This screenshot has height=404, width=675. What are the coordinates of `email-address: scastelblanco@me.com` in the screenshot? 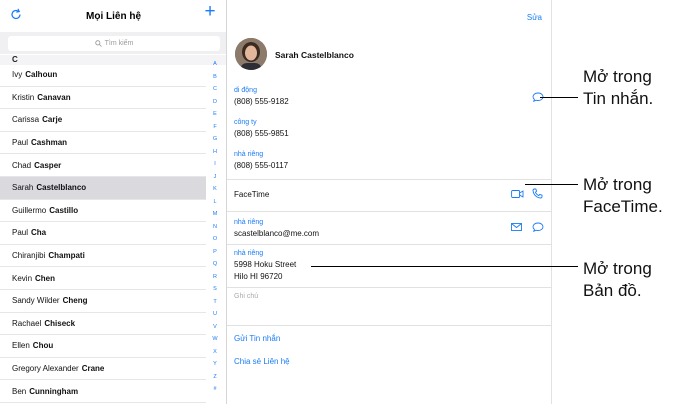 It's located at (276, 233).